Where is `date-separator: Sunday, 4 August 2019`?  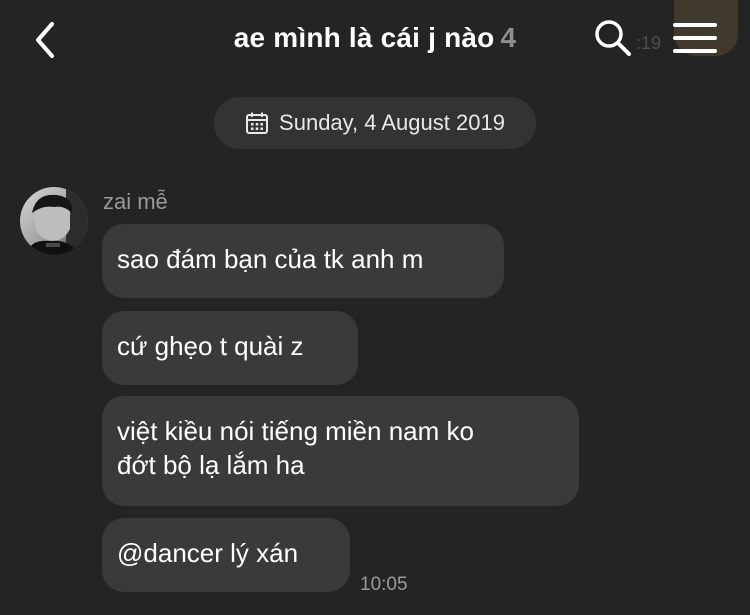 date-separator: Sunday, 4 August 2019 is located at coordinates (375, 123).